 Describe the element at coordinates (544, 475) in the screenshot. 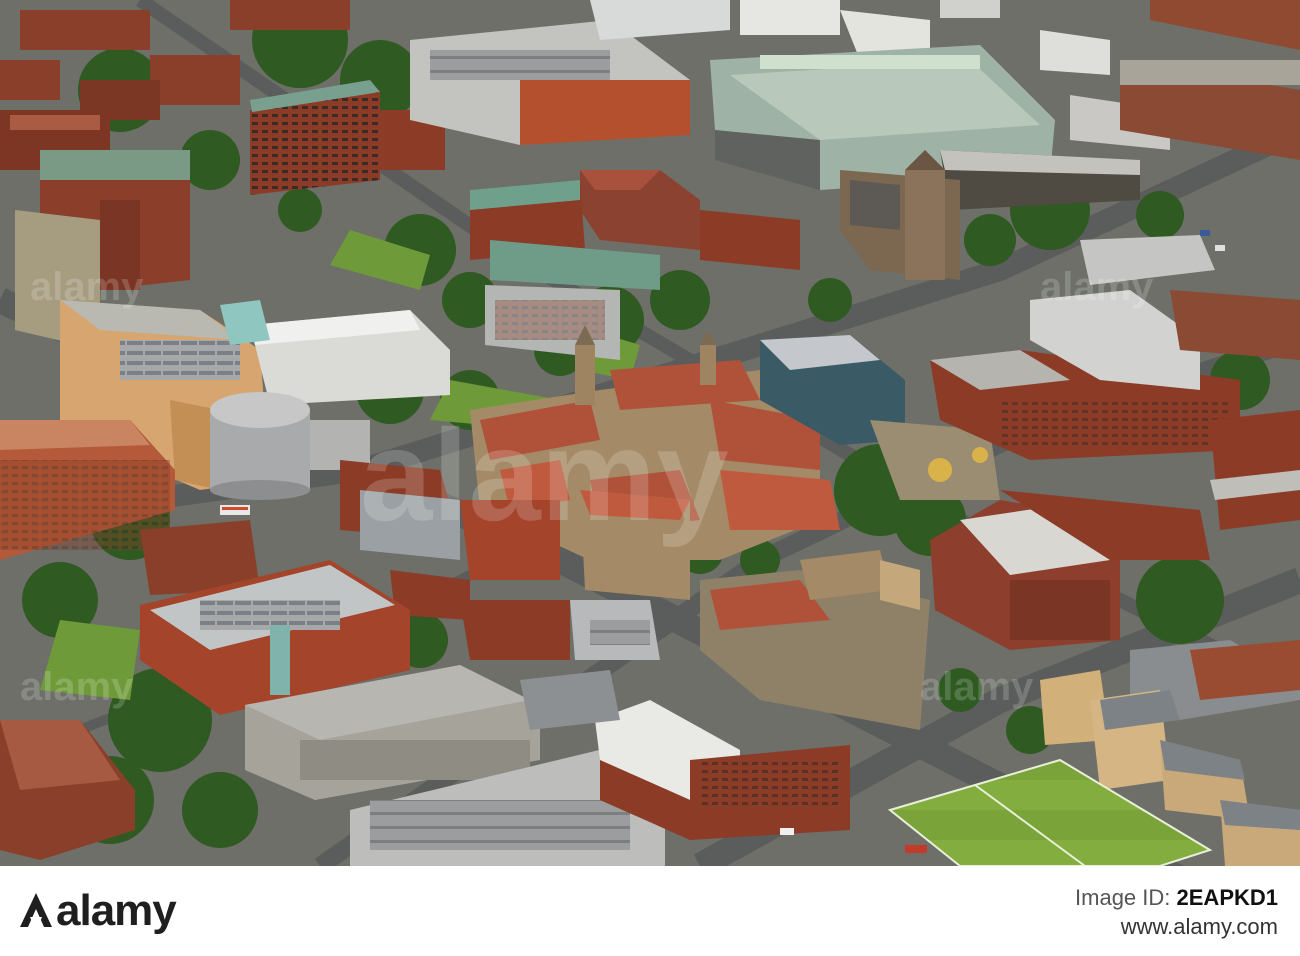

I see `watermark-center: alamy` at that location.